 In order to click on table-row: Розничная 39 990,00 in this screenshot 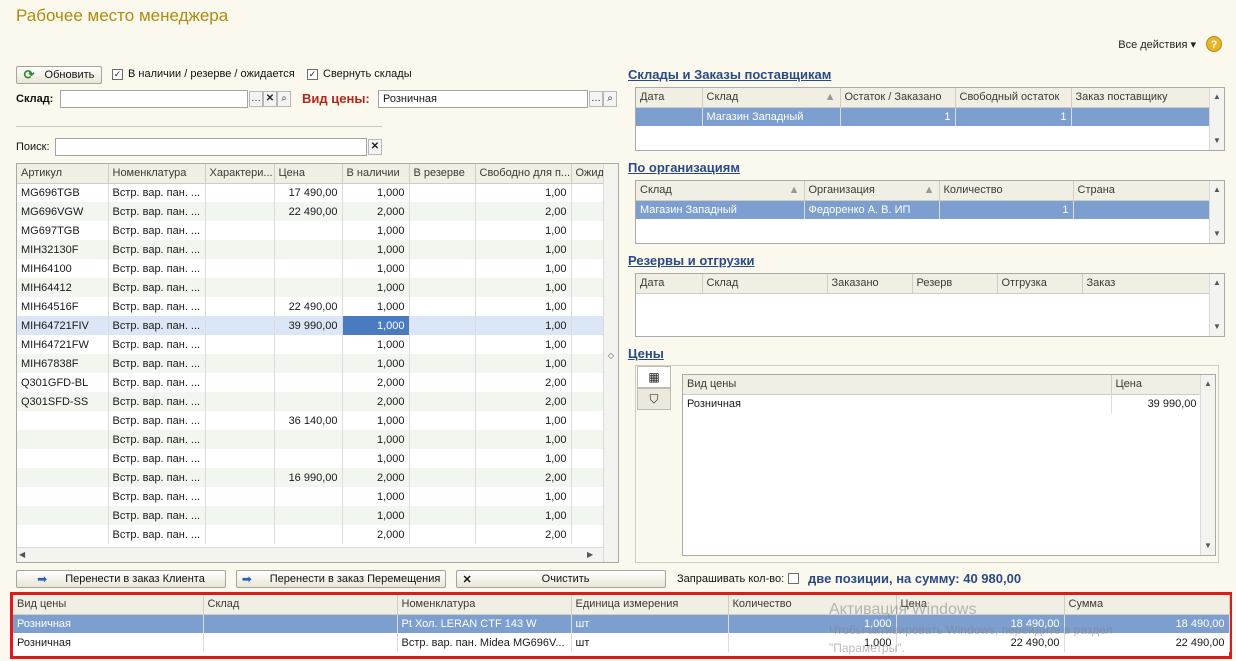, I will do `click(942, 403)`.